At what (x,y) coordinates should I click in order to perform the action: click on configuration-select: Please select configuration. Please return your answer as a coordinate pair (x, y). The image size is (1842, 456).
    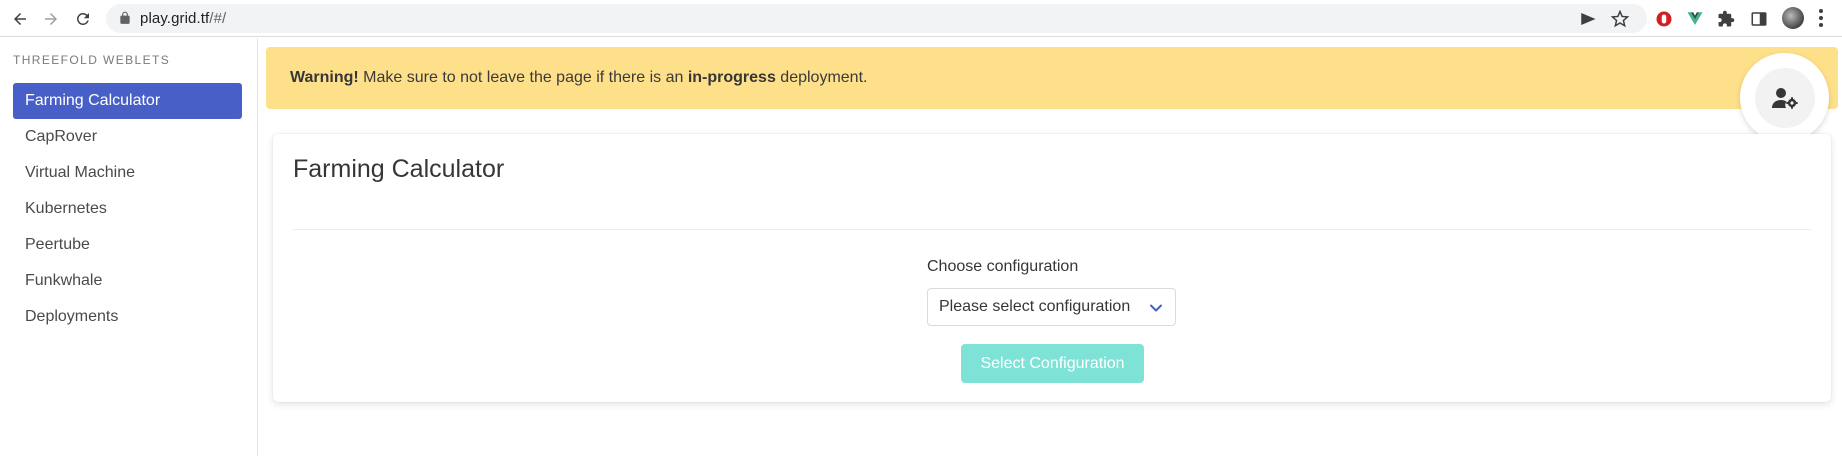
    Looking at the image, I should click on (1051, 307).